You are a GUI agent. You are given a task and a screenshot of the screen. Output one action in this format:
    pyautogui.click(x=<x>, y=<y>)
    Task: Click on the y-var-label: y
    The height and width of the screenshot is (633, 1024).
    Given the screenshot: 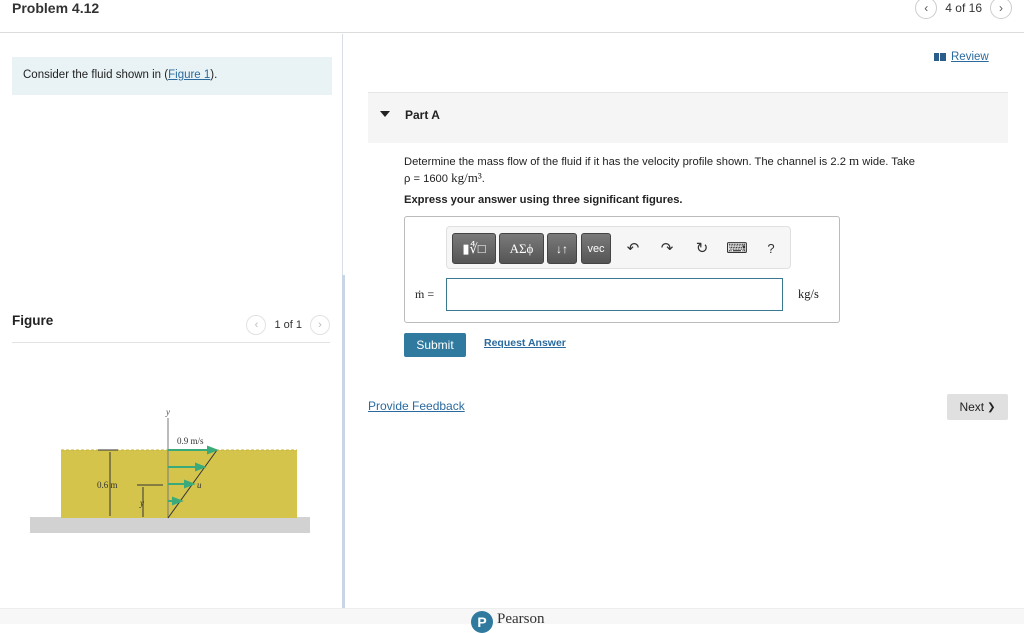 What is the action you would take?
    pyautogui.click(x=141, y=503)
    